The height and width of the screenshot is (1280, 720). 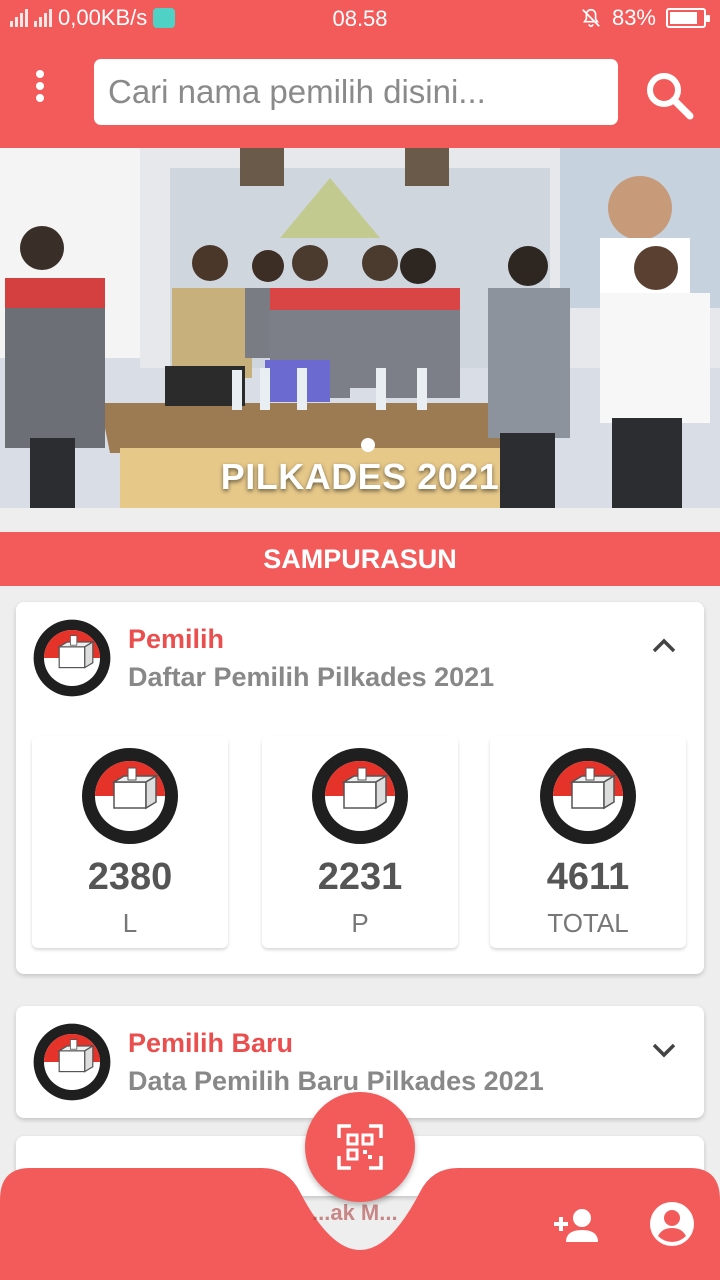 I want to click on status-right: 83%, so click(x=645, y=18).